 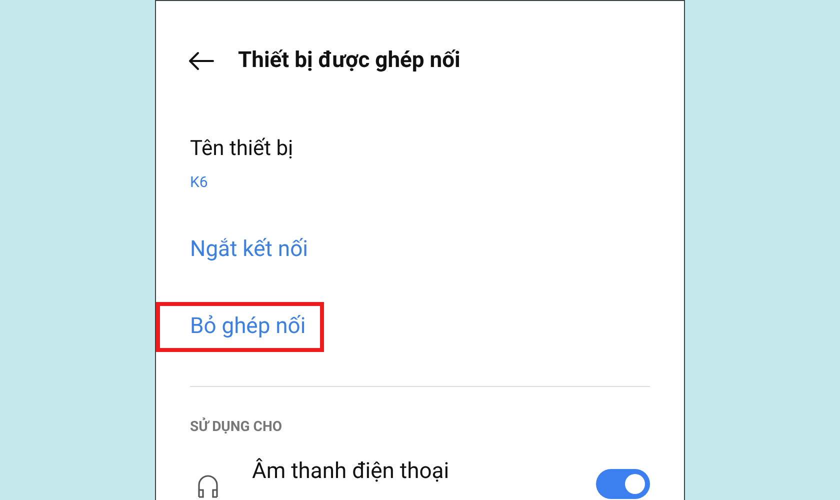 What do you see at coordinates (201, 60) in the screenshot?
I see `back-arrow-icon` at bounding box center [201, 60].